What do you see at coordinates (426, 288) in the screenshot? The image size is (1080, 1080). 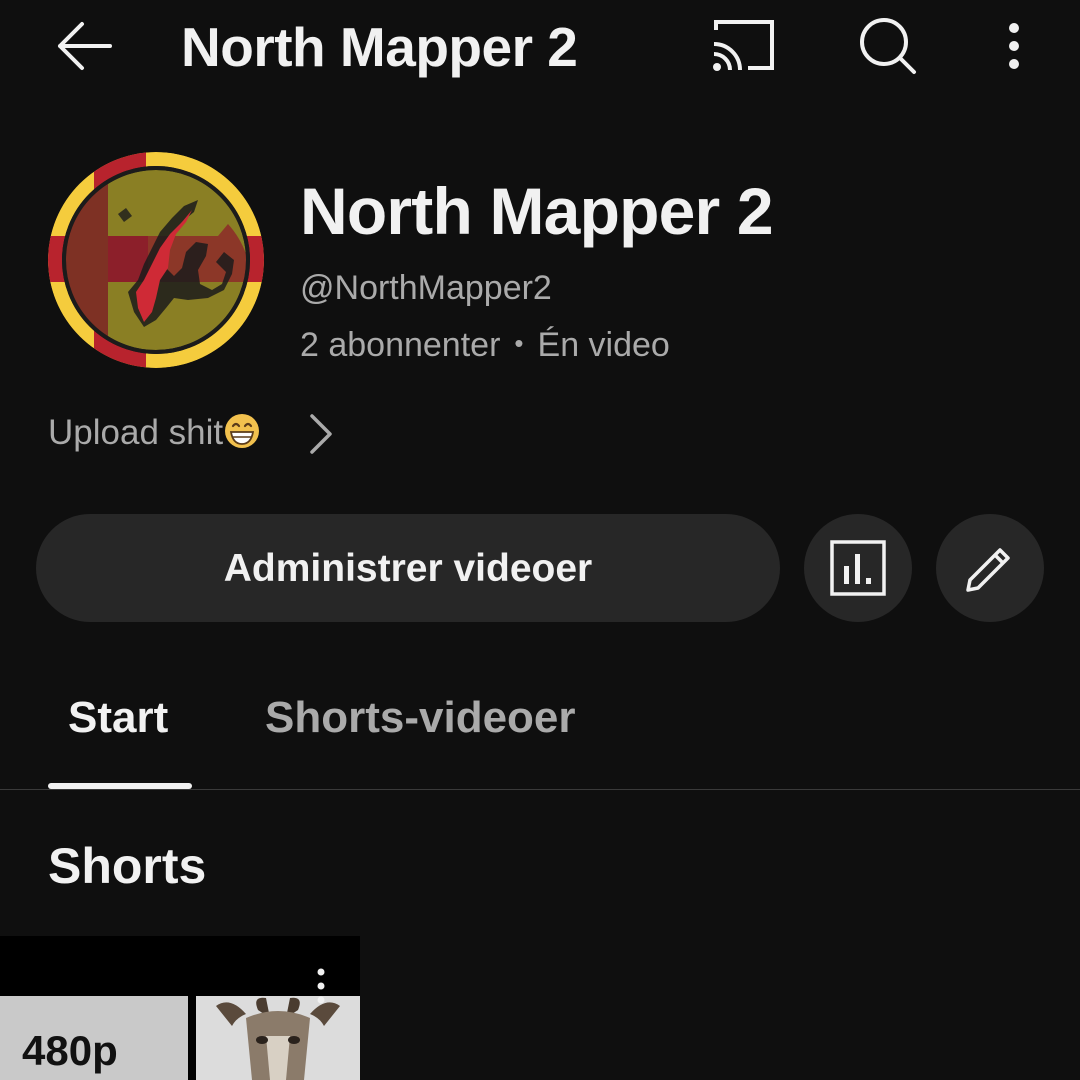 I see `channel-handle: @NorthMapper2` at bounding box center [426, 288].